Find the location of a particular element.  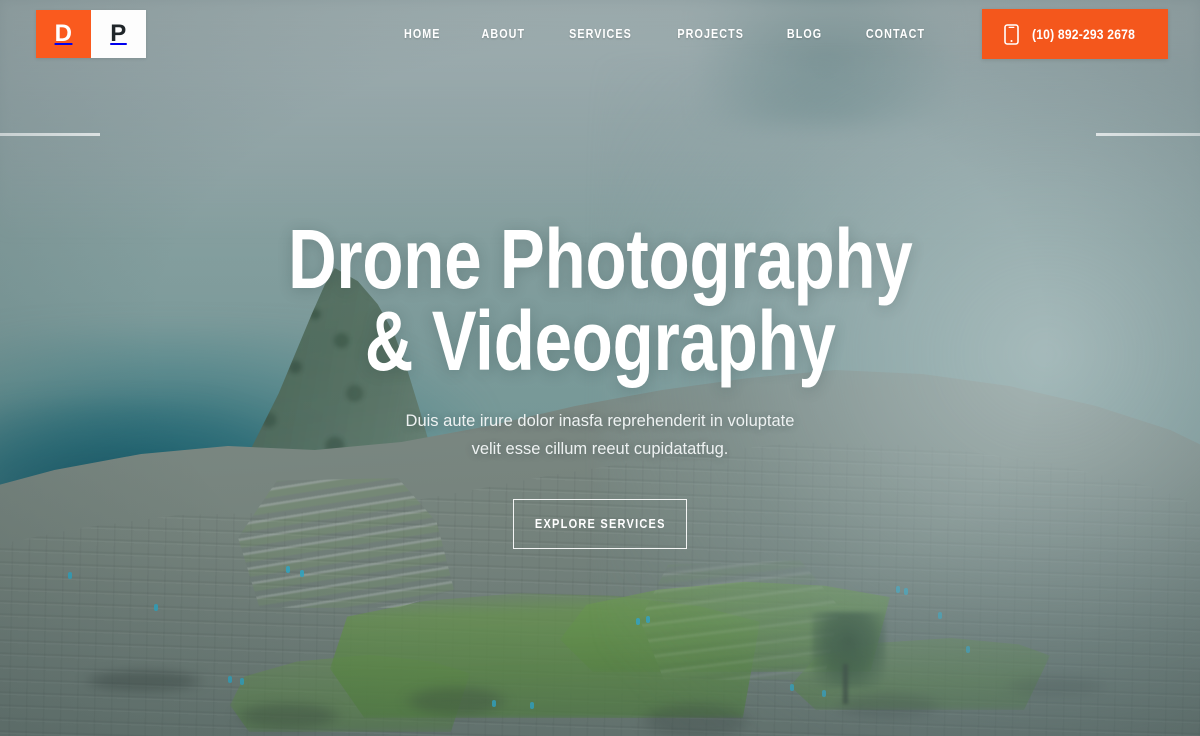

hero-heading-line-2: & Videography is located at coordinates (600, 341).